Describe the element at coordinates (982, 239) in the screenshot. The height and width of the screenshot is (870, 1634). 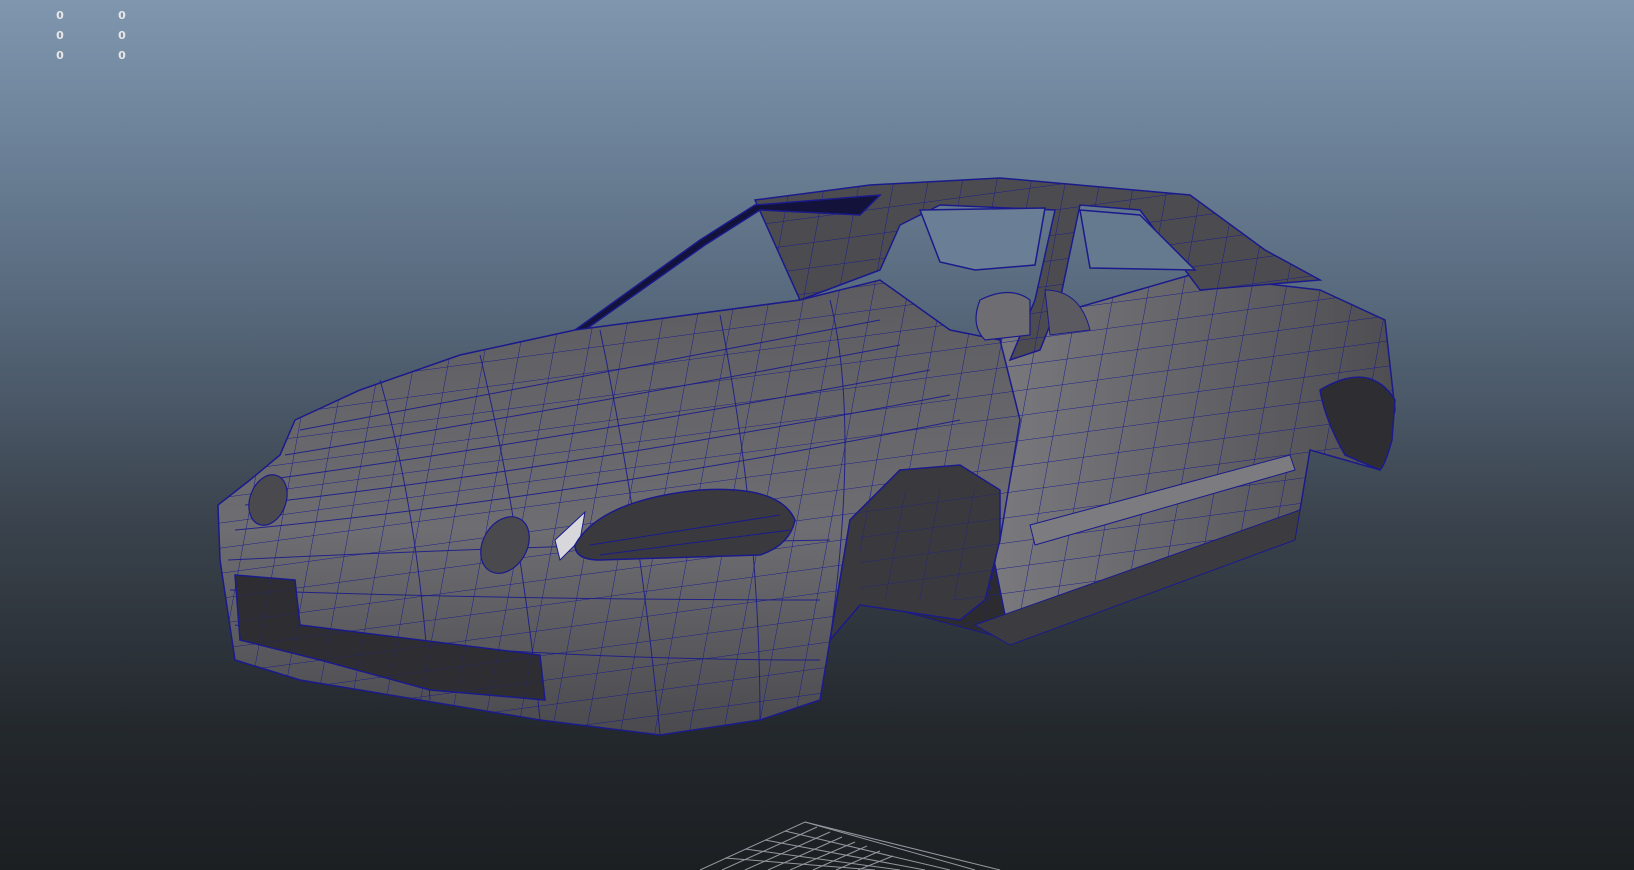
I see `rear-side-window` at that location.